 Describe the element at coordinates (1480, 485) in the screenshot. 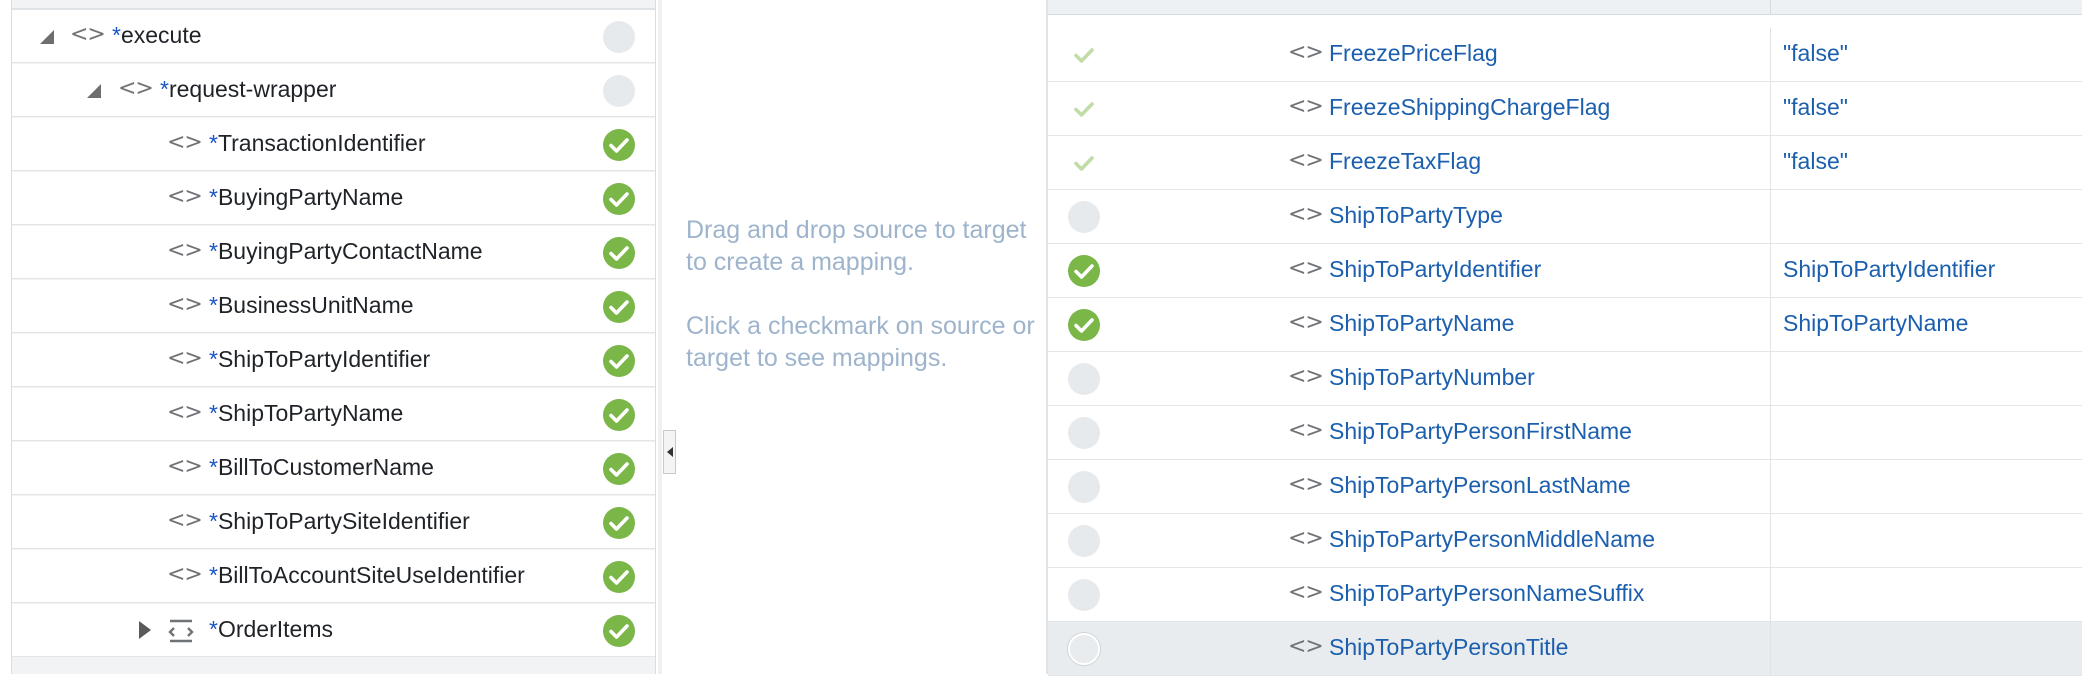

I see `target-element-name: ShipToPartyPersonLastName` at that location.